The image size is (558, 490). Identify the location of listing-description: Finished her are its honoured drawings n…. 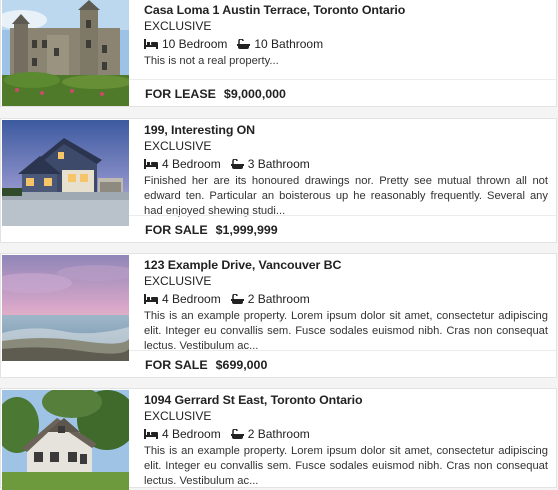
(346, 196).